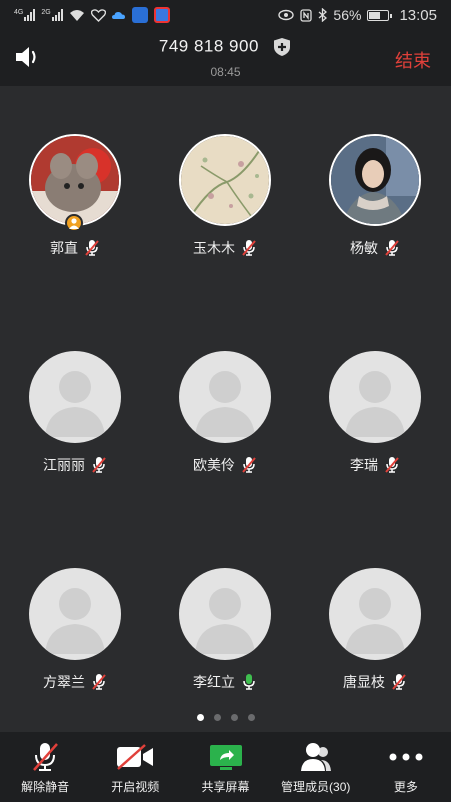  What do you see at coordinates (418, 15) in the screenshot?
I see `clock: 13:05` at bounding box center [418, 15].